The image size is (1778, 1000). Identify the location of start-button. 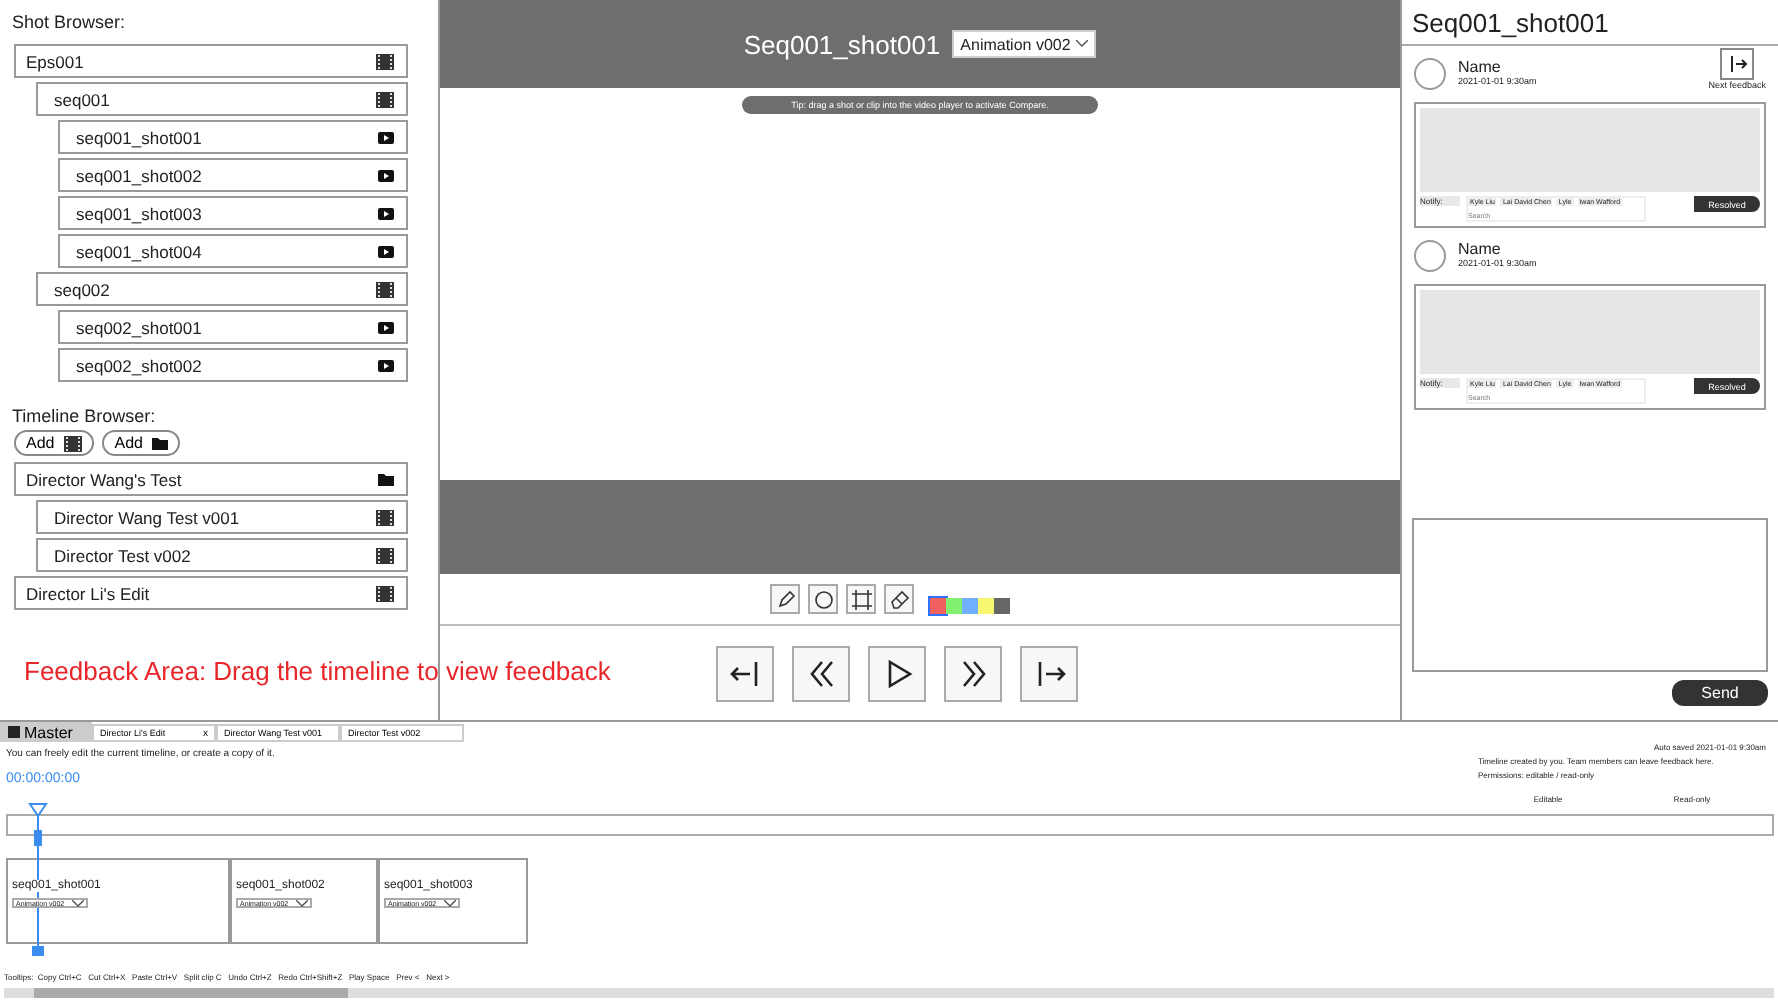
(745, 673).